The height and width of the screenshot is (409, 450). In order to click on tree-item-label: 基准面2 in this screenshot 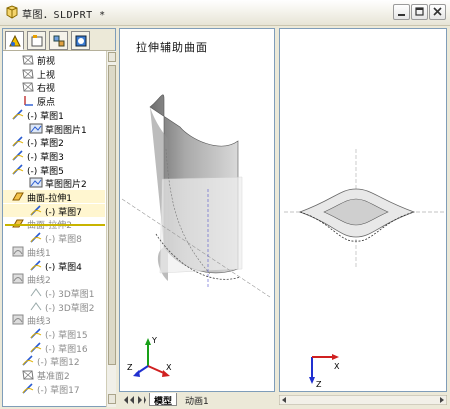, I will do `click(53, 377)`.